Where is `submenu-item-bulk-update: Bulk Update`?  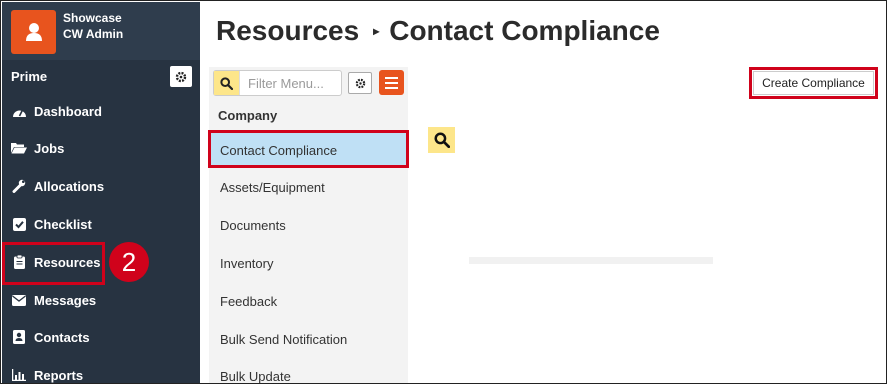
submenu-item-bulk-update: Bulk Update is located at coordinates (308, 371).